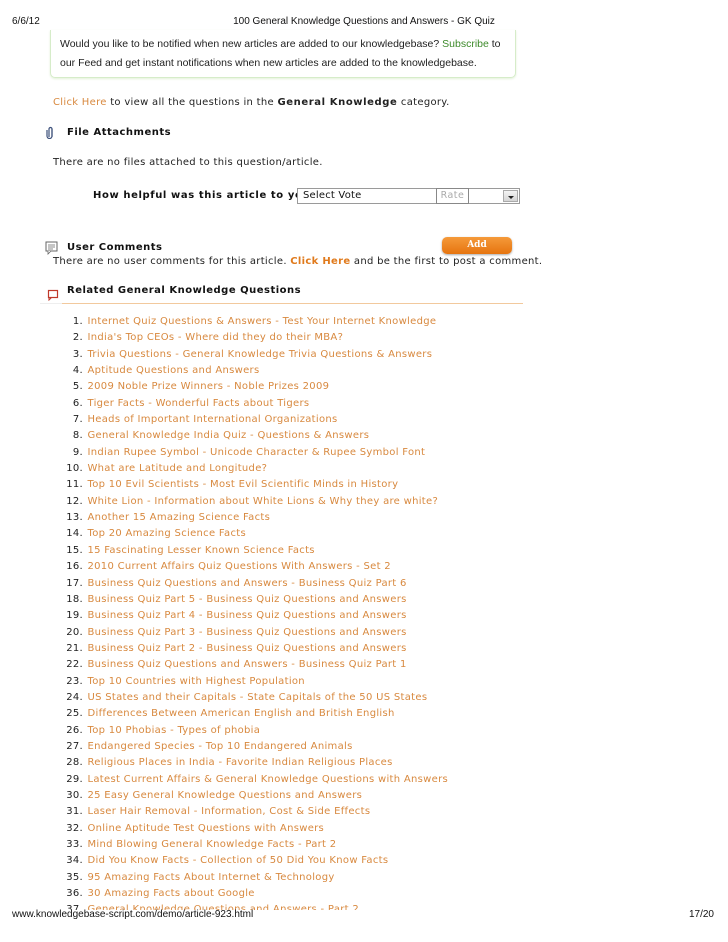 Image resolution: width=728 pixels, height=942 pixels. What do you see at coordinates (423, 102) in the screenshot?
I see `category-text-end: category.` at bounding box center [423, 102].